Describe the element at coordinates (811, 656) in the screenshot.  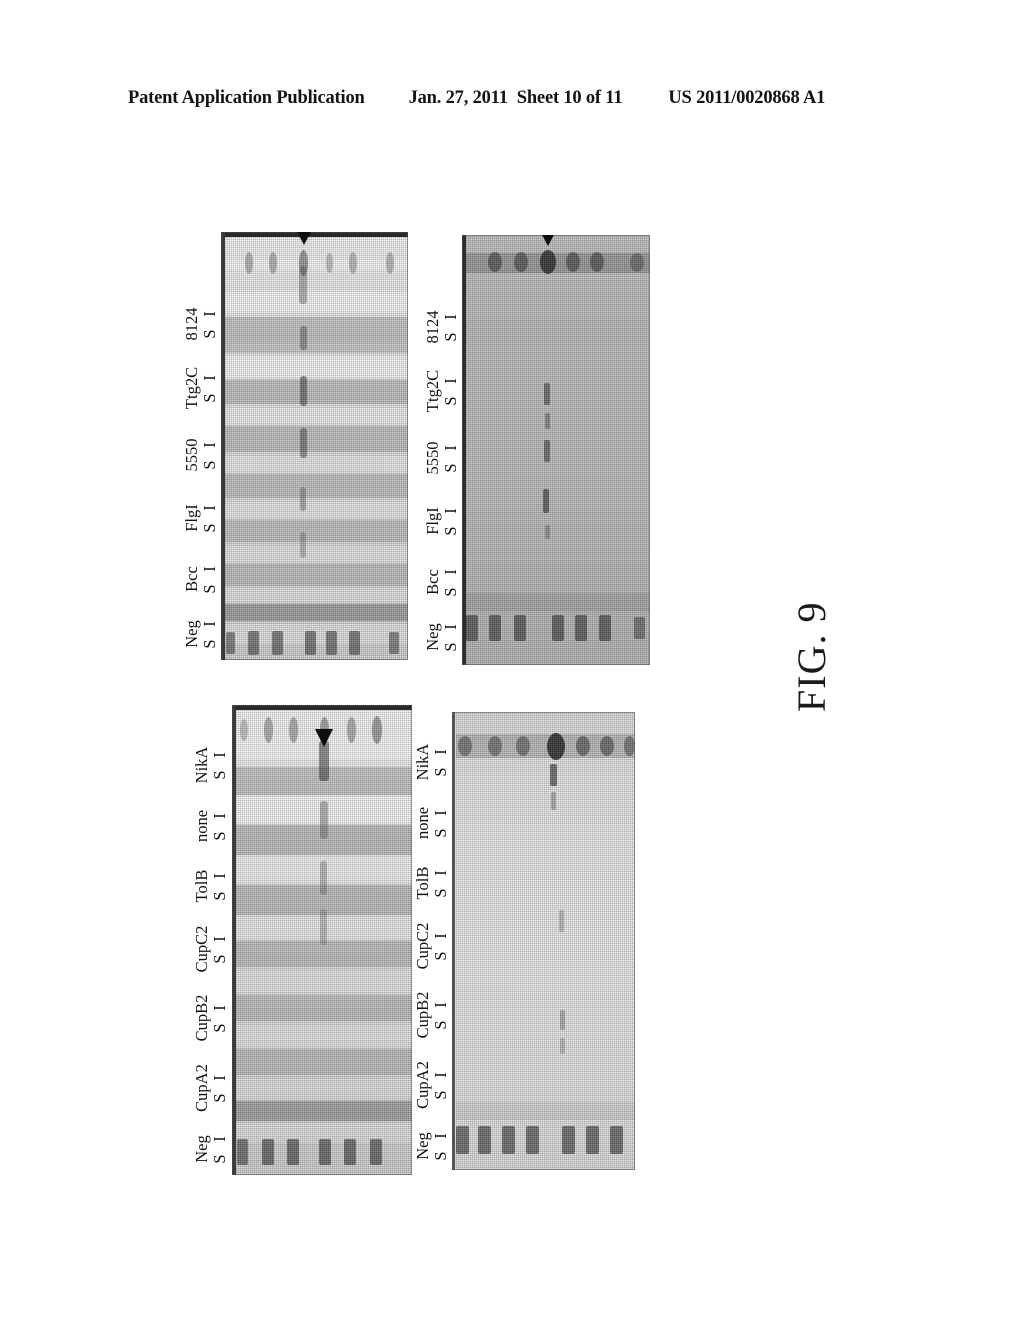
I see `figure-caption: FIG. 9` at that location.